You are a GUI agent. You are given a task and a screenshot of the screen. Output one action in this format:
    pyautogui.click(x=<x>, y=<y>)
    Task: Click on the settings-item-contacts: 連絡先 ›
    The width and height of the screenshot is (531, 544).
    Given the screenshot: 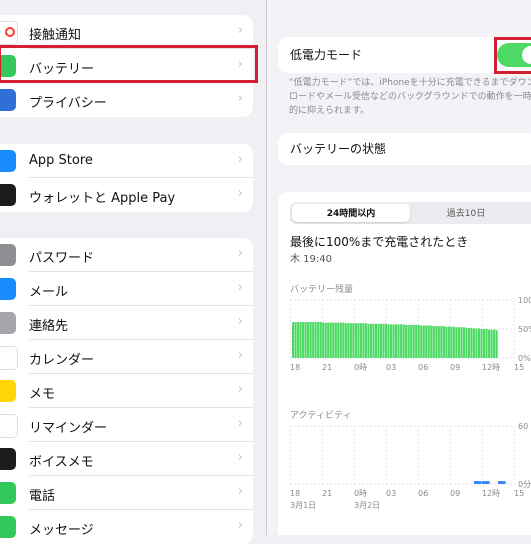 What is the action you would take?
    pyautogui.click(x=126, y=323)
    